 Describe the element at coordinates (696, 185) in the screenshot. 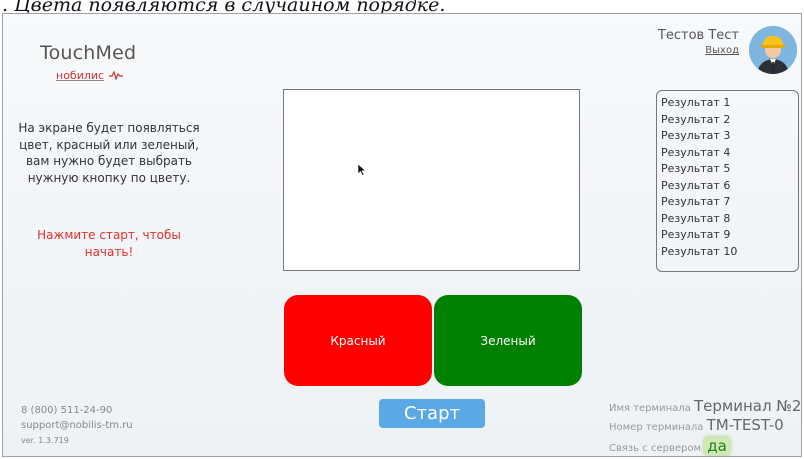

I see `result-item: Результат 6` at that location.